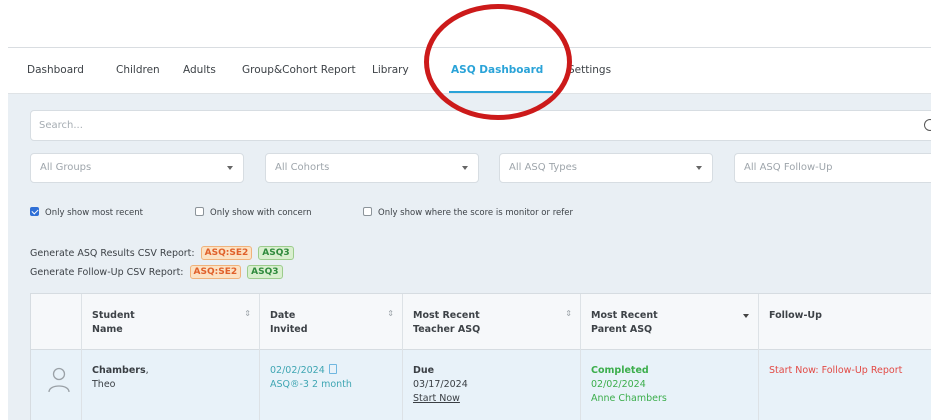  I want to click on parent-status: Completed, so click(620, 370).